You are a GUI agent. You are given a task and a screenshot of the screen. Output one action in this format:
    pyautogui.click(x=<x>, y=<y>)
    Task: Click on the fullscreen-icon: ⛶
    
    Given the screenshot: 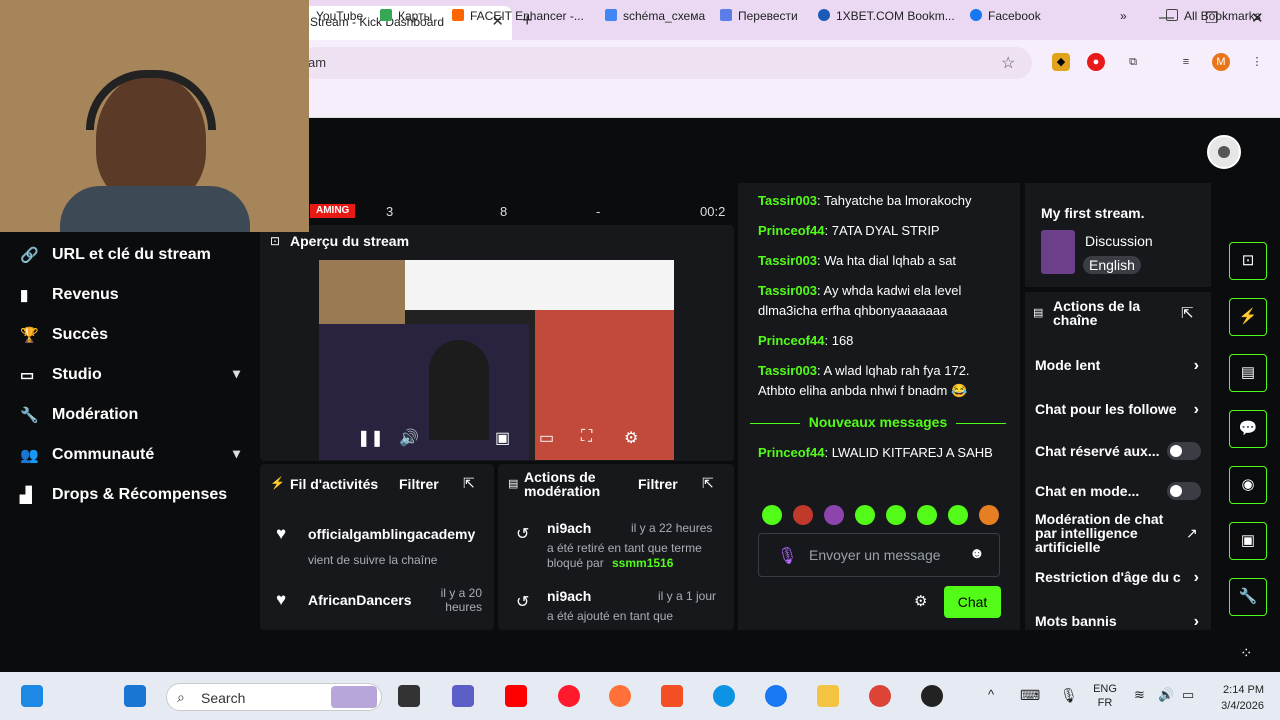 What is the action you would take?
    pyautogui.click(x=586, y=437)
    